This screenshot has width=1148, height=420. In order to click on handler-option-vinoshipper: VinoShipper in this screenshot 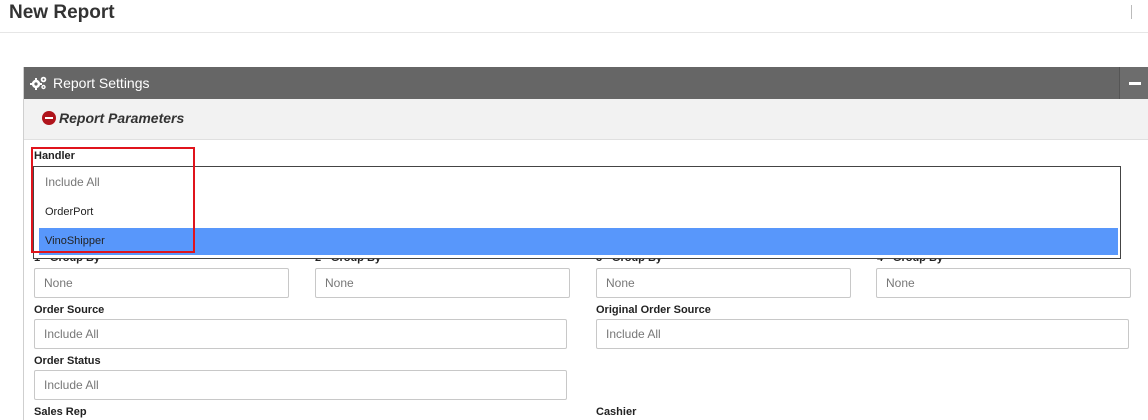, I will do `click(578, 241)`.